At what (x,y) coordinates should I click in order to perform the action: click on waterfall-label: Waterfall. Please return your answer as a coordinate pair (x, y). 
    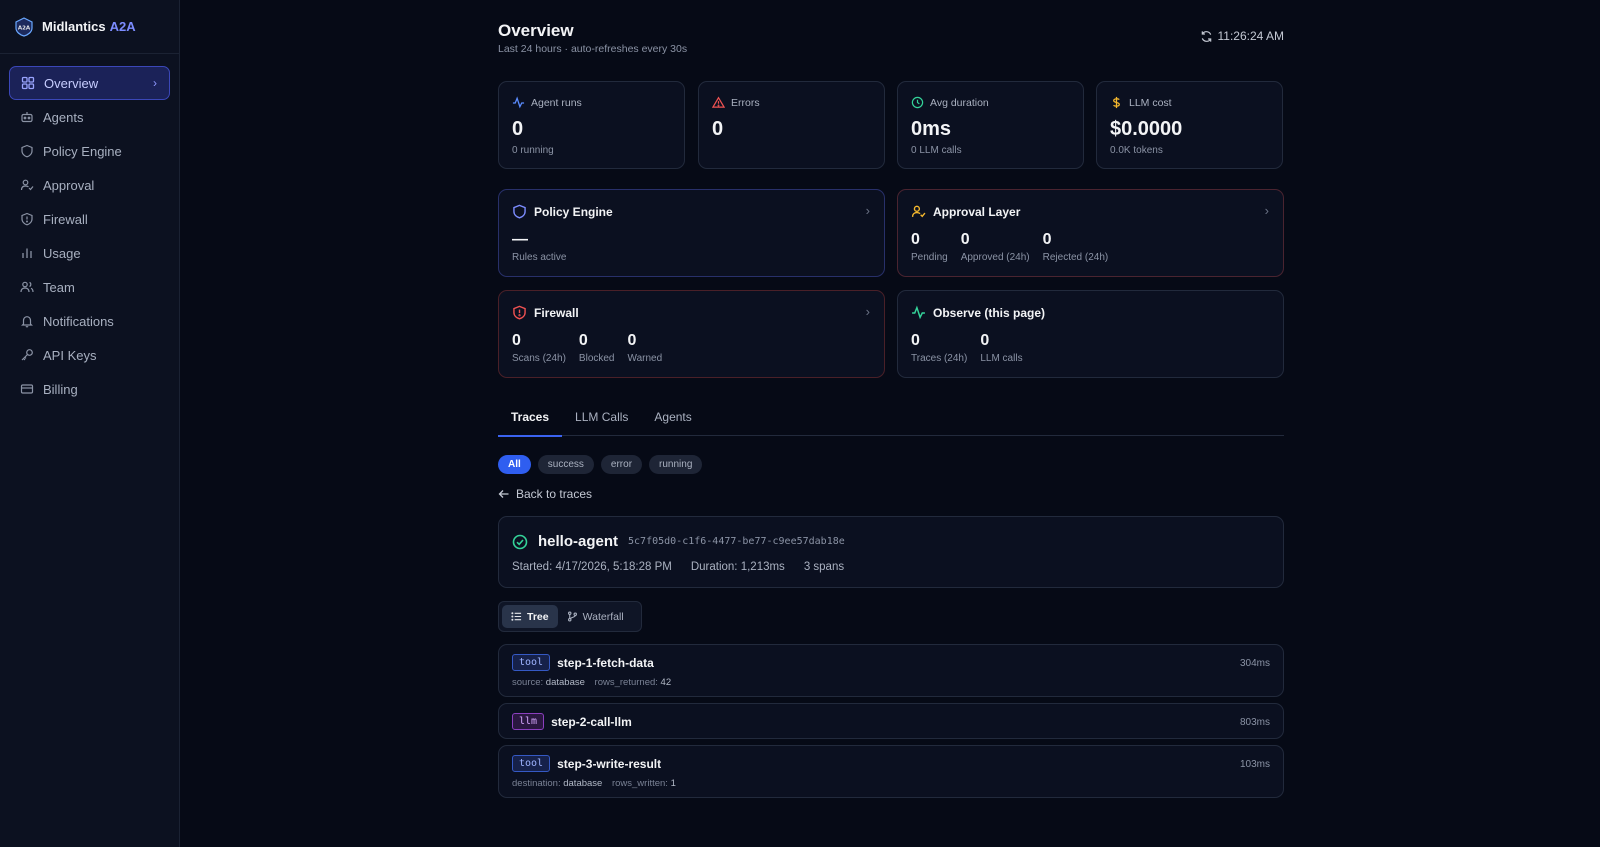
    Looking at the image, I should click on (603, 616).